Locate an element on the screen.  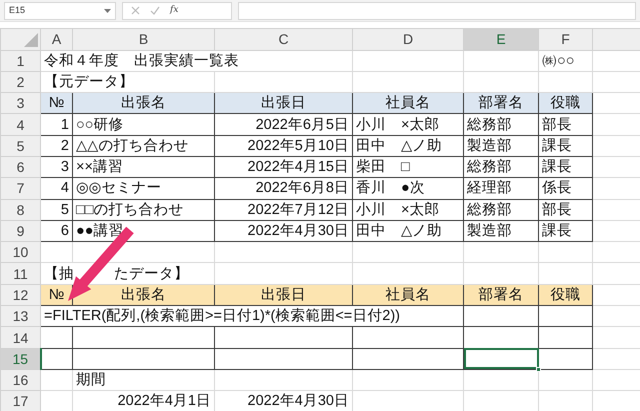
section-heading-start: 【抽 is located at coordinates (59, 274).